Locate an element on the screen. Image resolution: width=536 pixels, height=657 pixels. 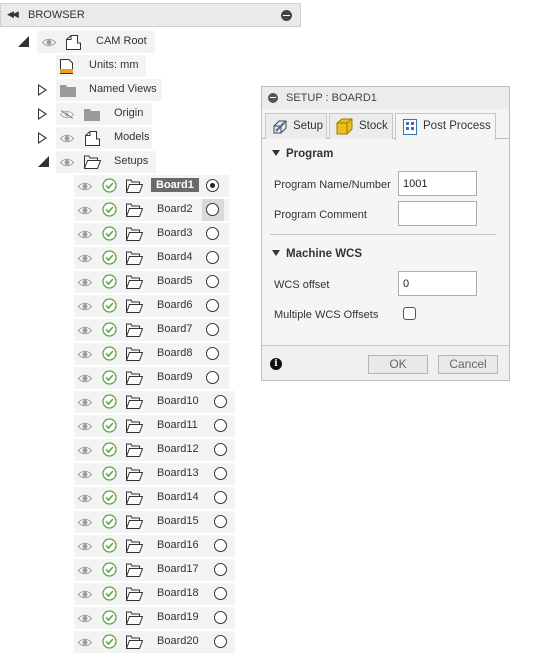
ok-button: OK is located at coordinates (398, 364).